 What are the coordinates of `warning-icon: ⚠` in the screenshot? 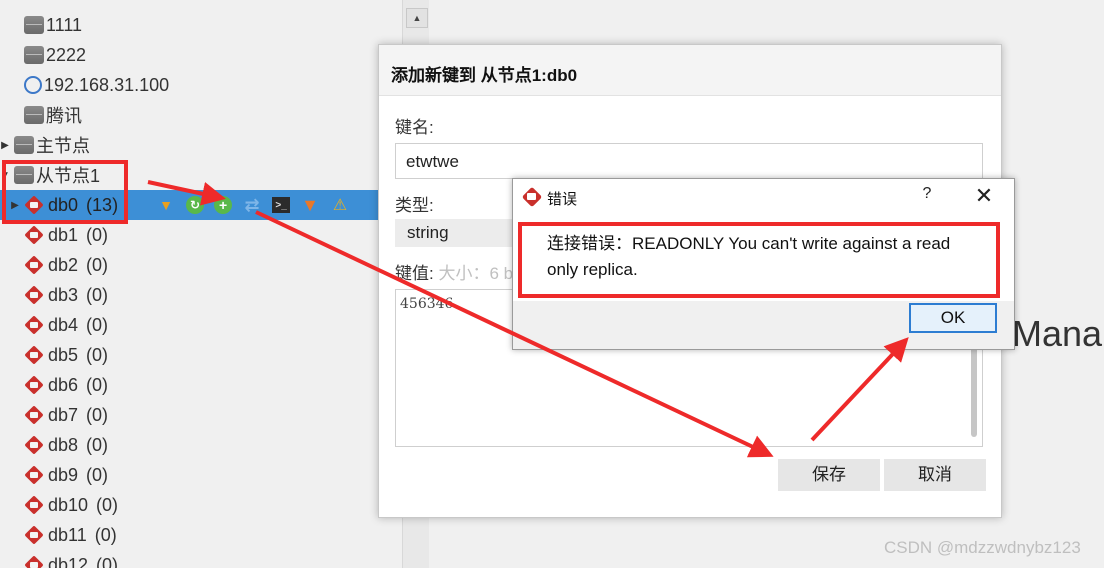 It's located at (340, 205).